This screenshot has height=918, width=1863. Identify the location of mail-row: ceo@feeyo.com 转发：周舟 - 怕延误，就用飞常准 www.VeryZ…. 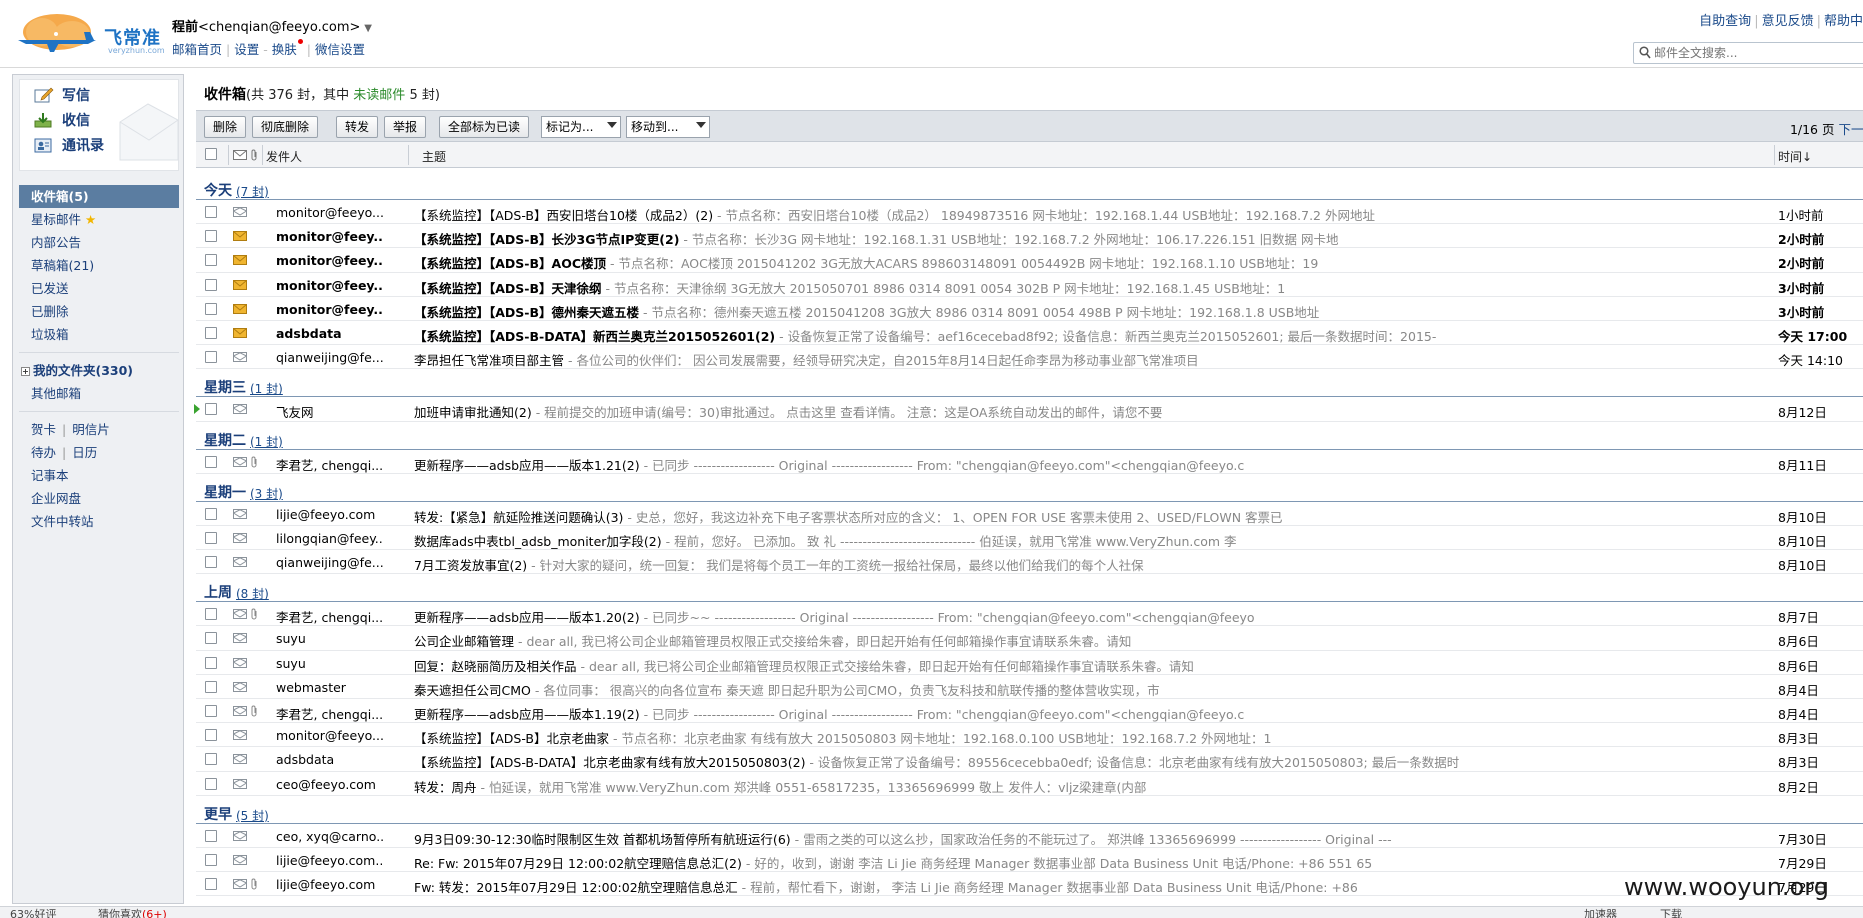
(1029, 784).